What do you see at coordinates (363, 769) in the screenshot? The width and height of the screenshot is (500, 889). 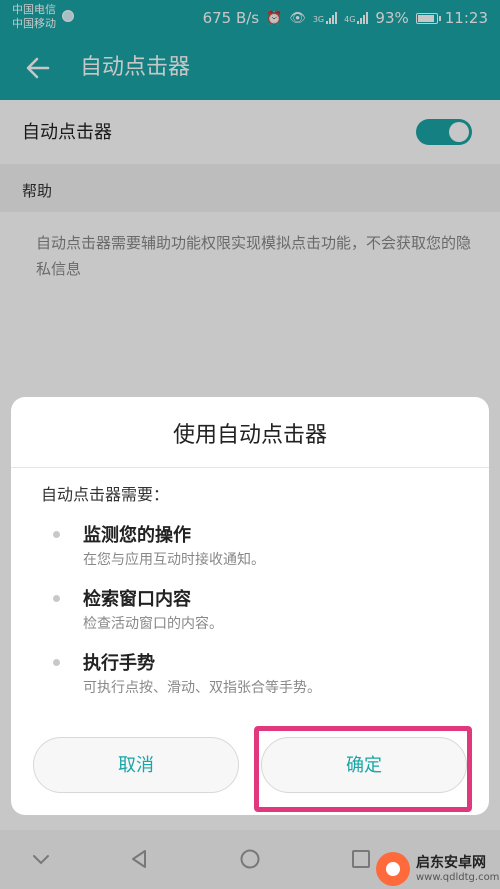 I see `confirm-highlight-box` at bounding box center [363, 769].